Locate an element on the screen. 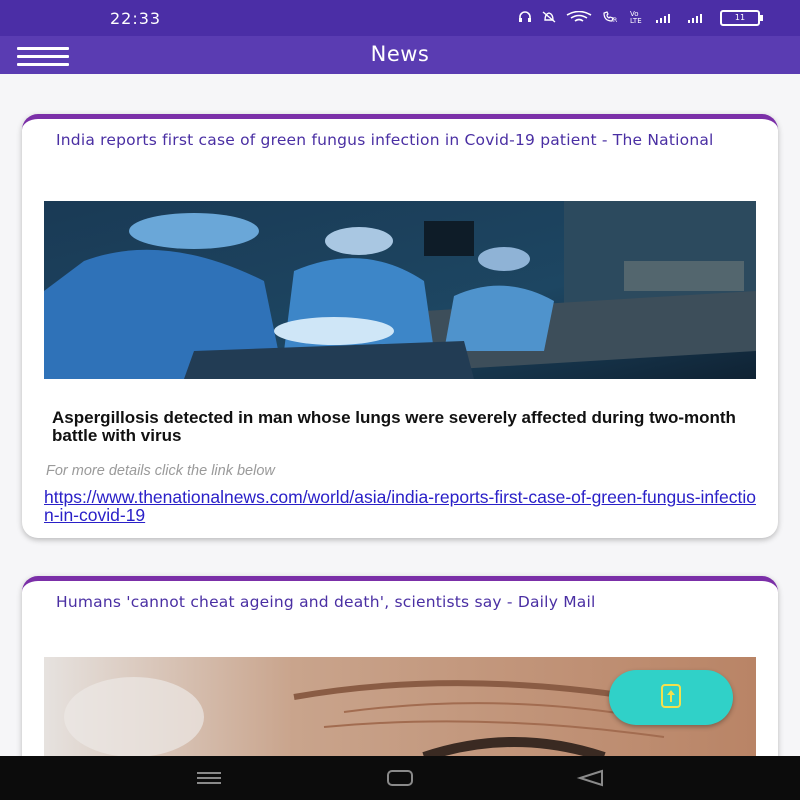 The image size is (800, 800). svg-text: R is located at coordinates (615, 20).